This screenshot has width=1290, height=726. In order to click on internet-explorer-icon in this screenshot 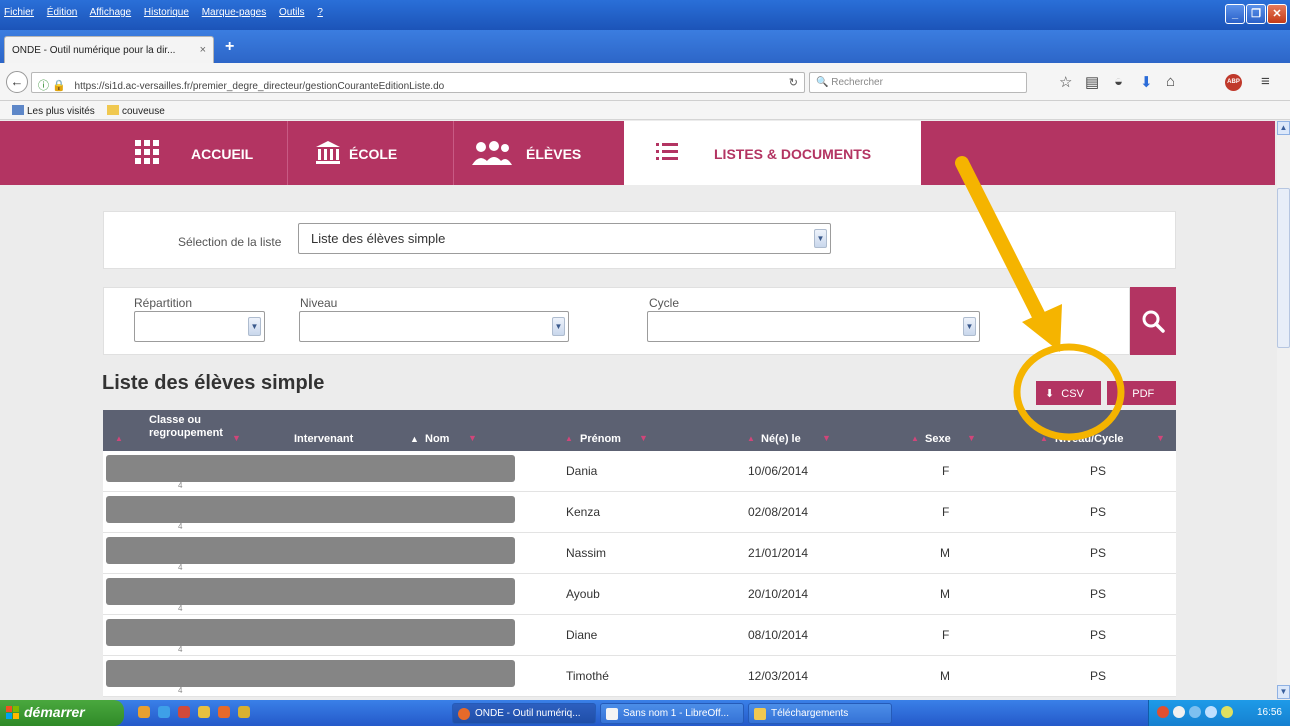, I will do `click(164, 712)`.